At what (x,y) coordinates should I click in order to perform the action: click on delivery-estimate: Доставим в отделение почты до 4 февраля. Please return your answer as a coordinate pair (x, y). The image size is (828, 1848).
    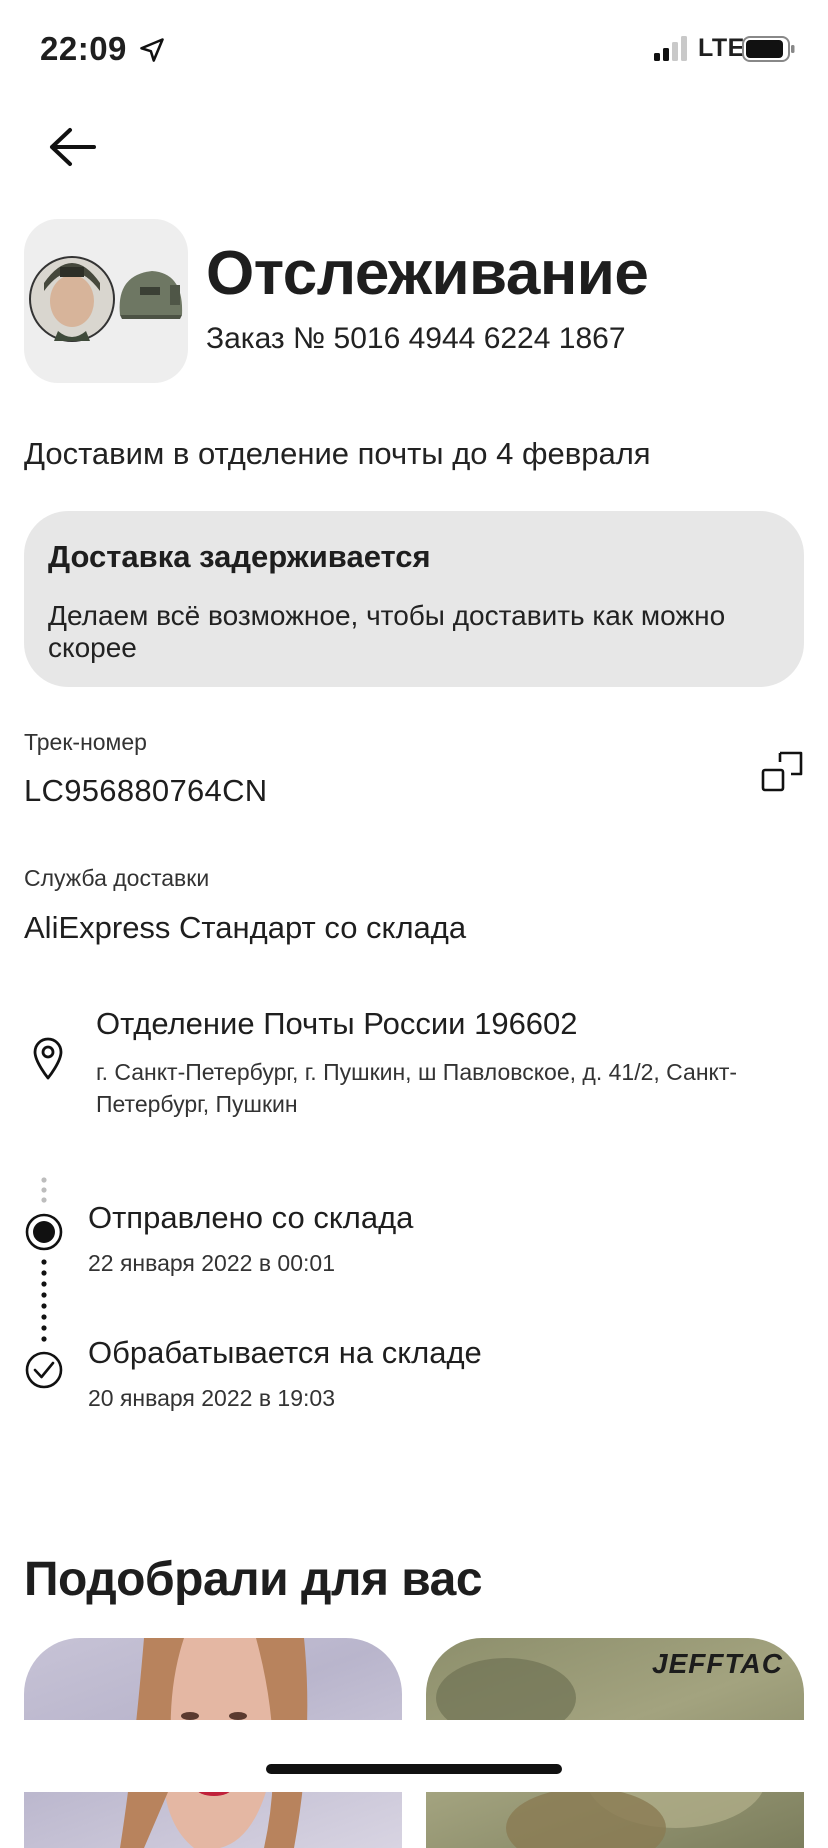
    Looking at the image, I should click on (337, 453).